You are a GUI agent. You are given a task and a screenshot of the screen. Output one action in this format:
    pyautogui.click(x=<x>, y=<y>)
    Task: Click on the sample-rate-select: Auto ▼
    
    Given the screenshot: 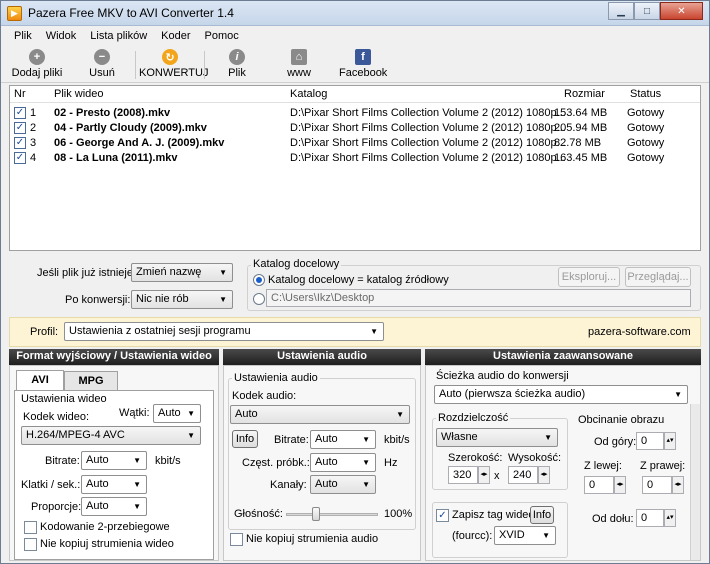 What is the action you would take?
    pyautogui.click(x=343, y=462)
    